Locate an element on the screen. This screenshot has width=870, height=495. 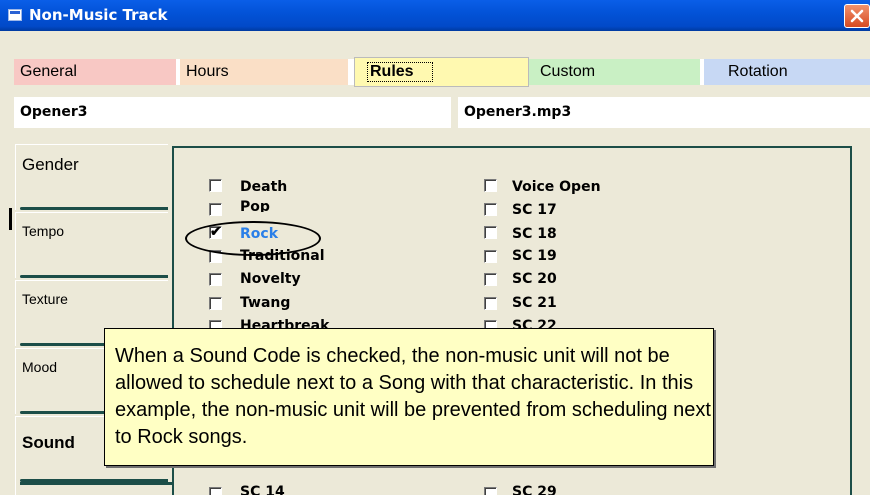
window-icon is located at coordinates (15, 15).